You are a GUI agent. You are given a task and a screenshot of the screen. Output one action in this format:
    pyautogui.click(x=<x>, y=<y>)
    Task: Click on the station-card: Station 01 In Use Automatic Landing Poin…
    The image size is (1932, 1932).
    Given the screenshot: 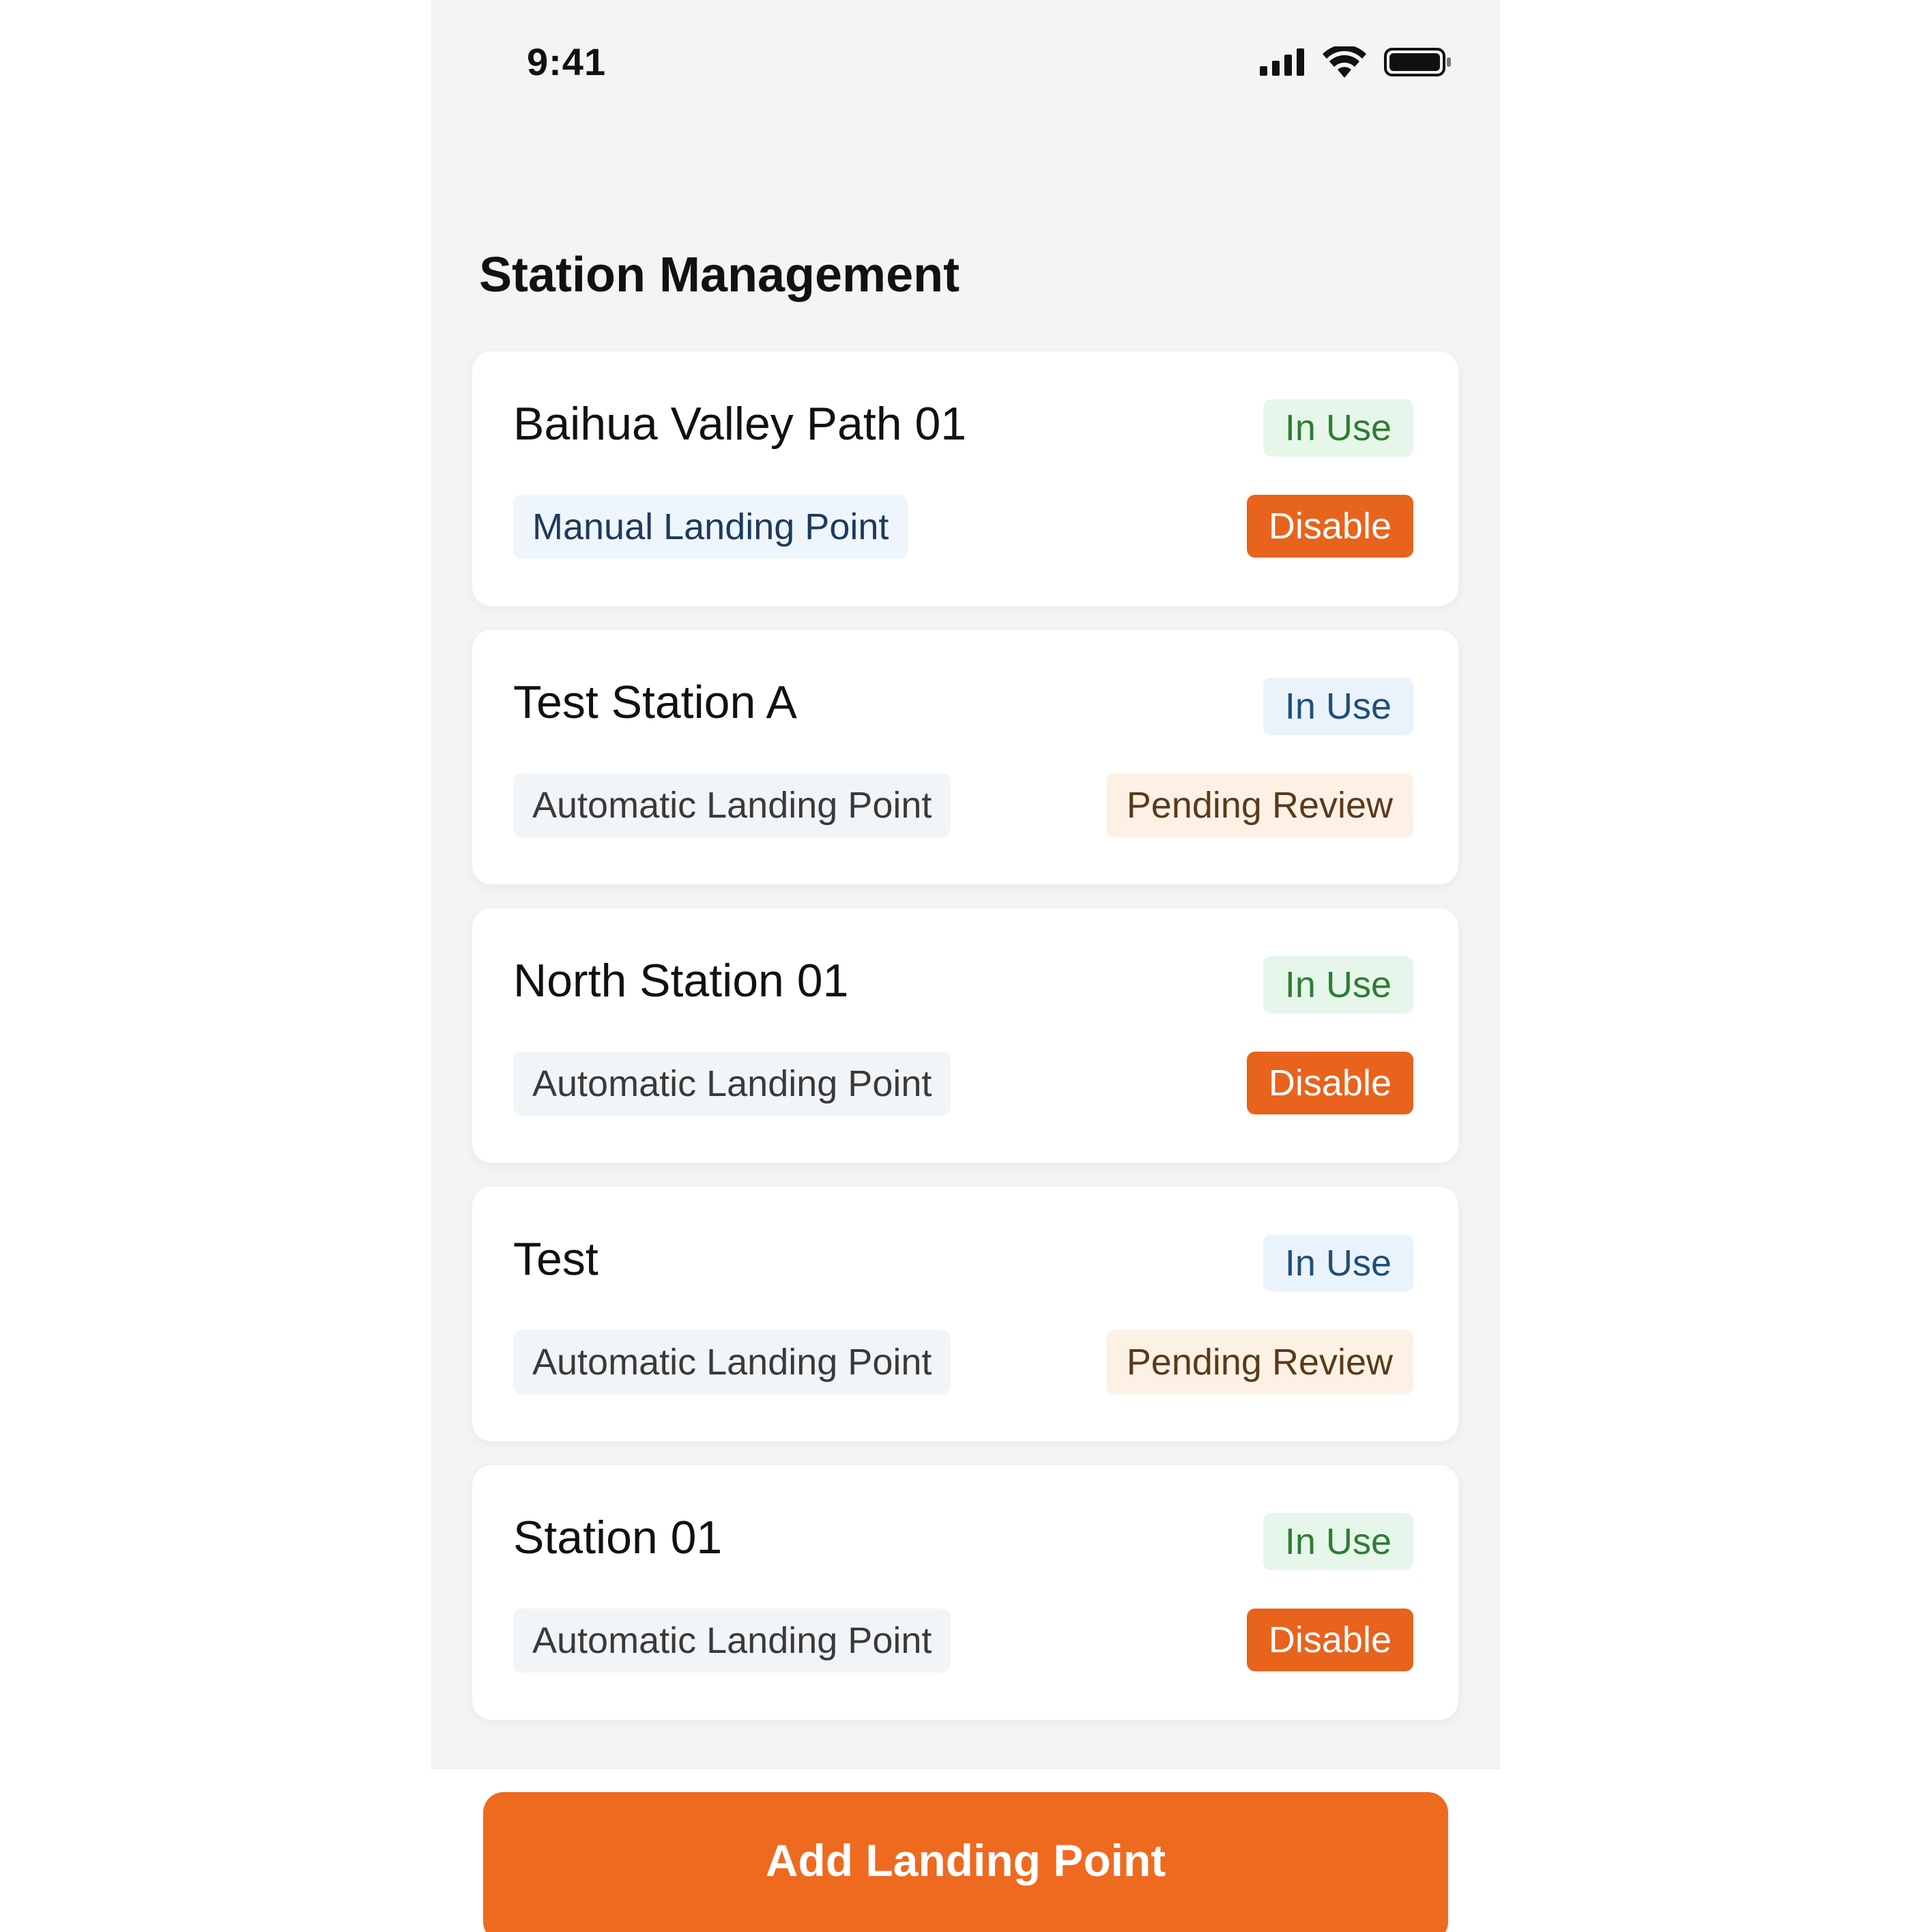 What is the action you would take?
    pyautogui.click(x=965, y=1592)
    